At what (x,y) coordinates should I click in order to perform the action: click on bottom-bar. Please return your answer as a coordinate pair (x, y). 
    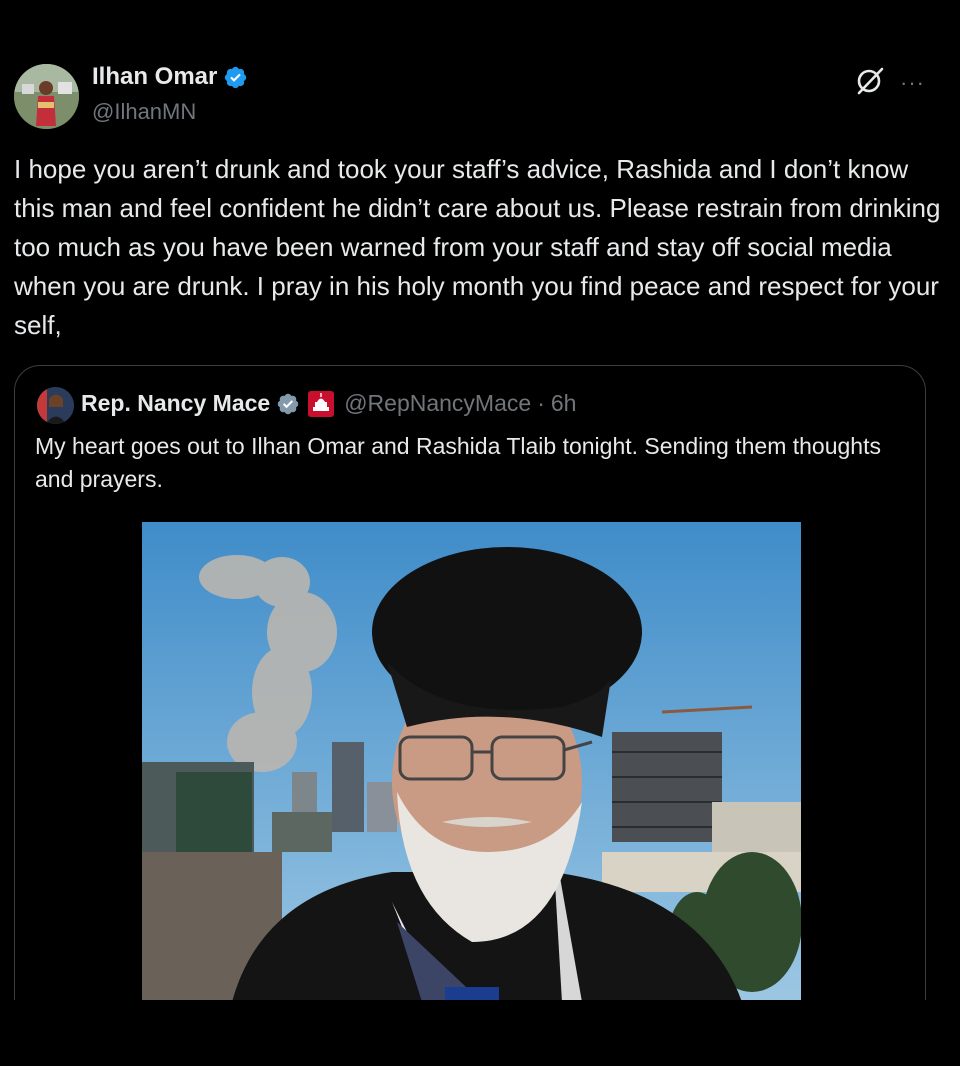
    Looking at the image, I should click on (480, 1033).